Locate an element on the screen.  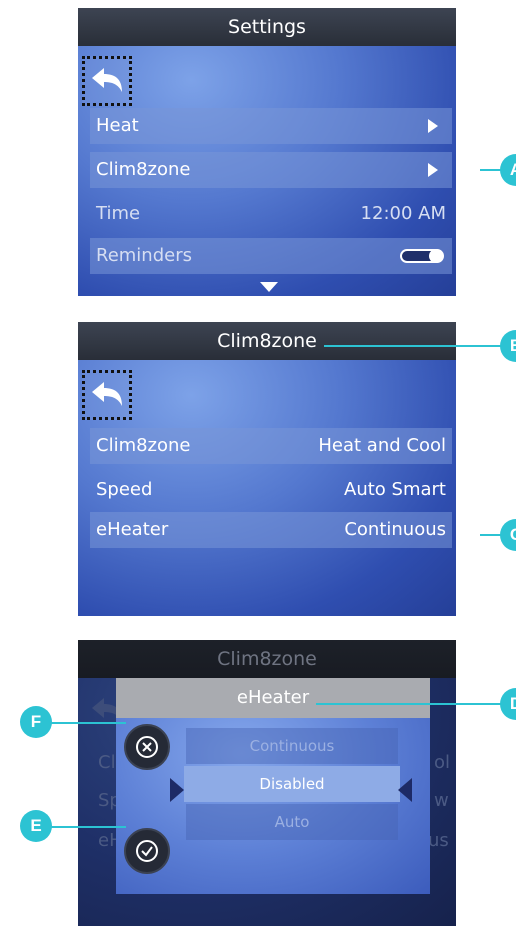
close-icon is located at coordinates (147, 747).